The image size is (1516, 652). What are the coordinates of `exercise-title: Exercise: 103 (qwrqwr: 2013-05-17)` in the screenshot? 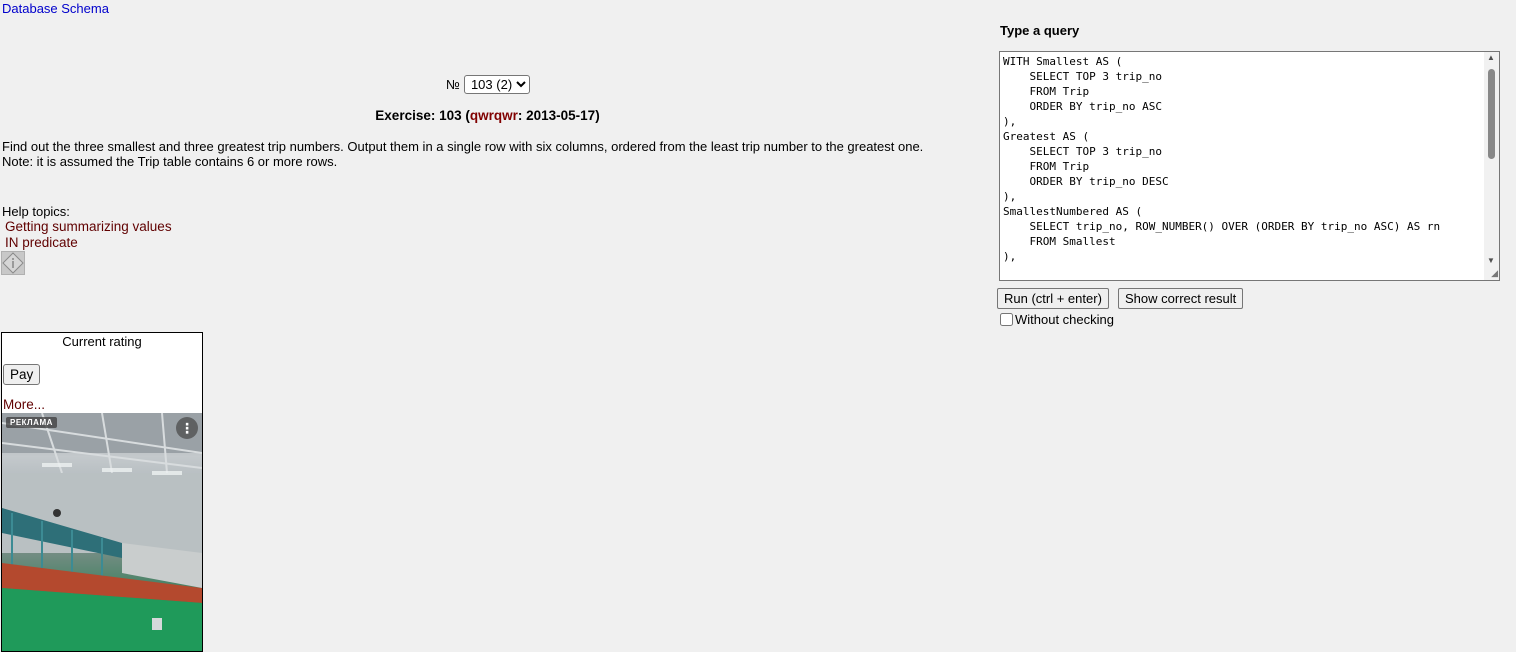 It's located at (487, 115).